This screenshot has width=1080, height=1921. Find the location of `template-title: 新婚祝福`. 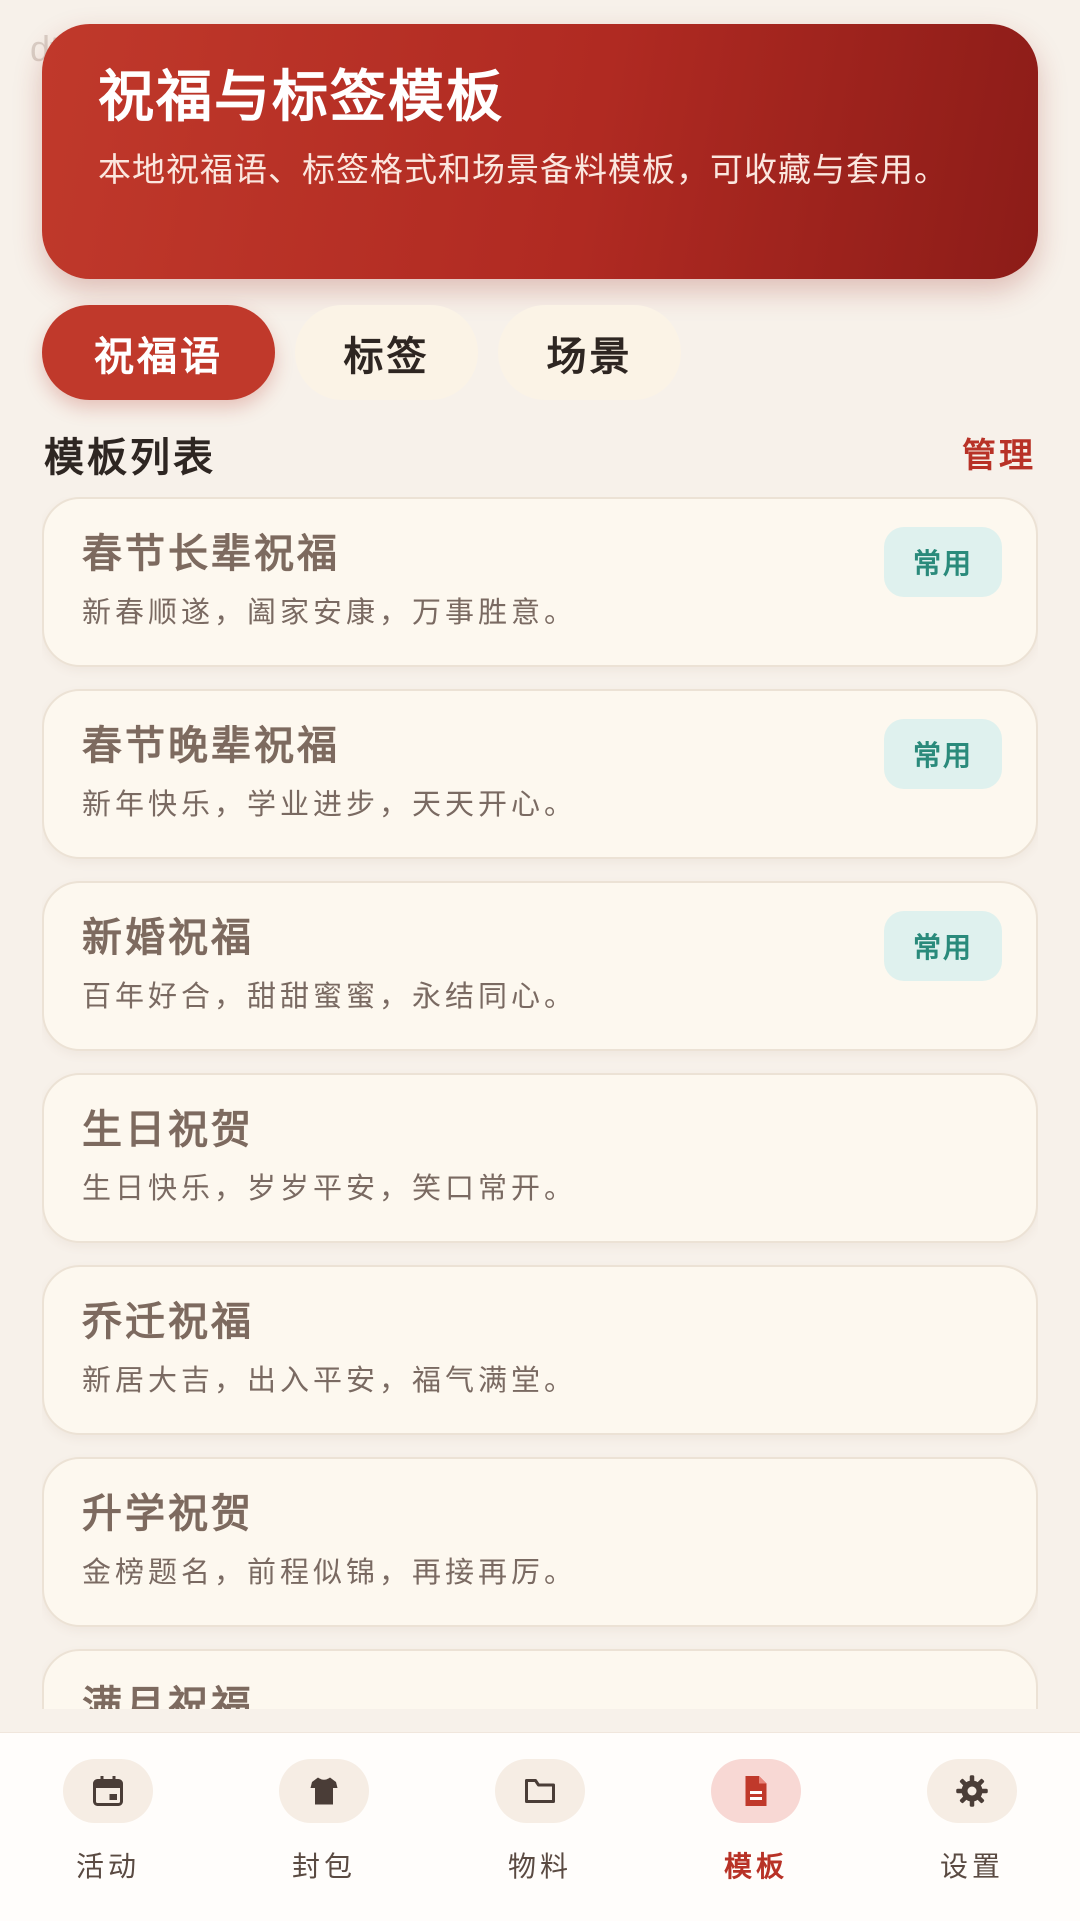

template-title: 新婚祝福 is located at coordinates (168, 938).